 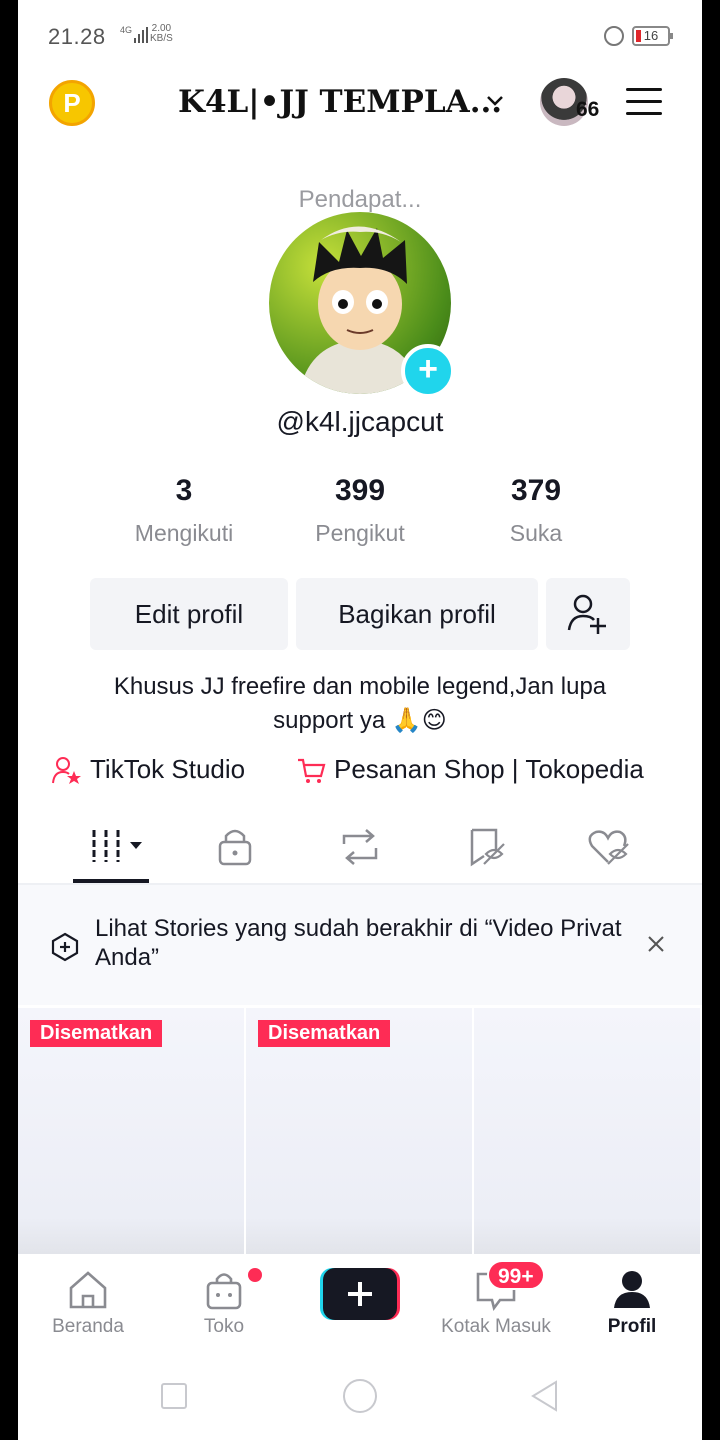 I want to click on close-icon, so click(x=656, y=944).